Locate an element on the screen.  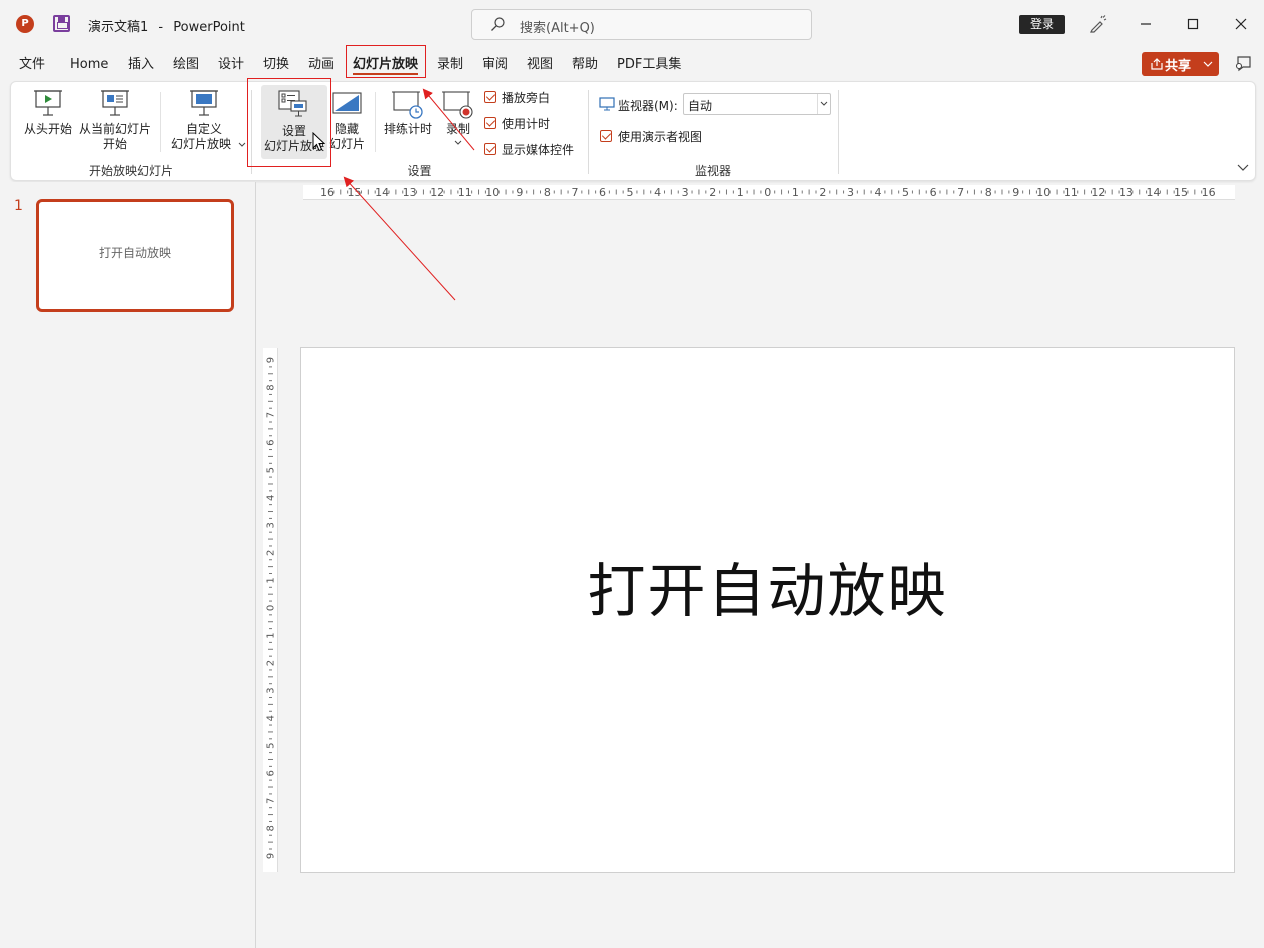
from-current-button: 从当前幻灯片 开始 is located at coordinates (115, 120).